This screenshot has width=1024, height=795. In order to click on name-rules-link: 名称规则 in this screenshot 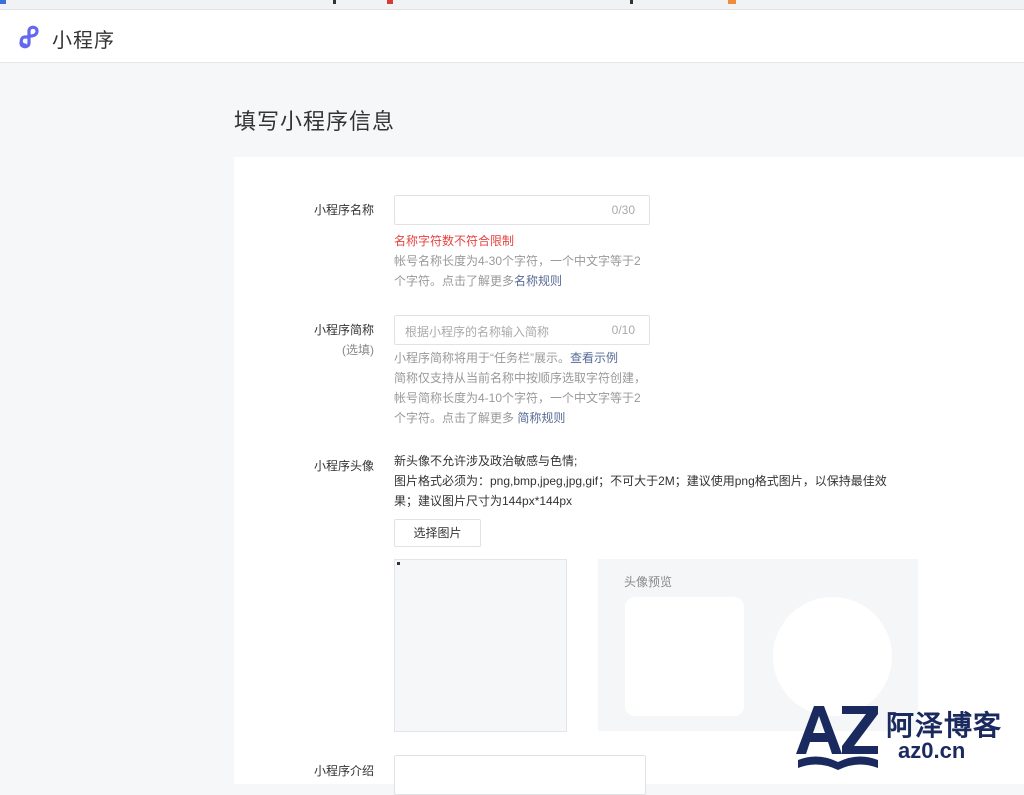, I will do `click(538, 281)`.